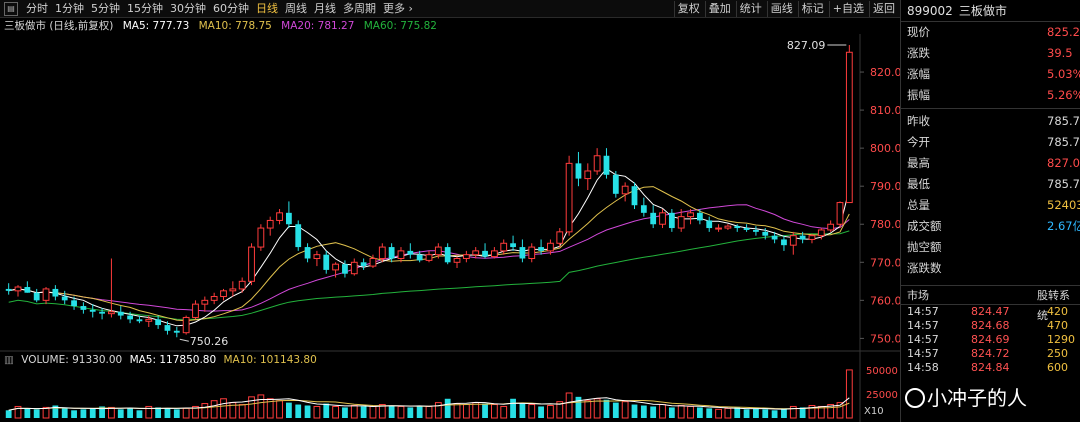 This screenshot has width=1080, height=422. What do you see at coordinates (37, 9) in the screenshot?
I see `period-tab-0: 分时` at bounding box center [37, 9].